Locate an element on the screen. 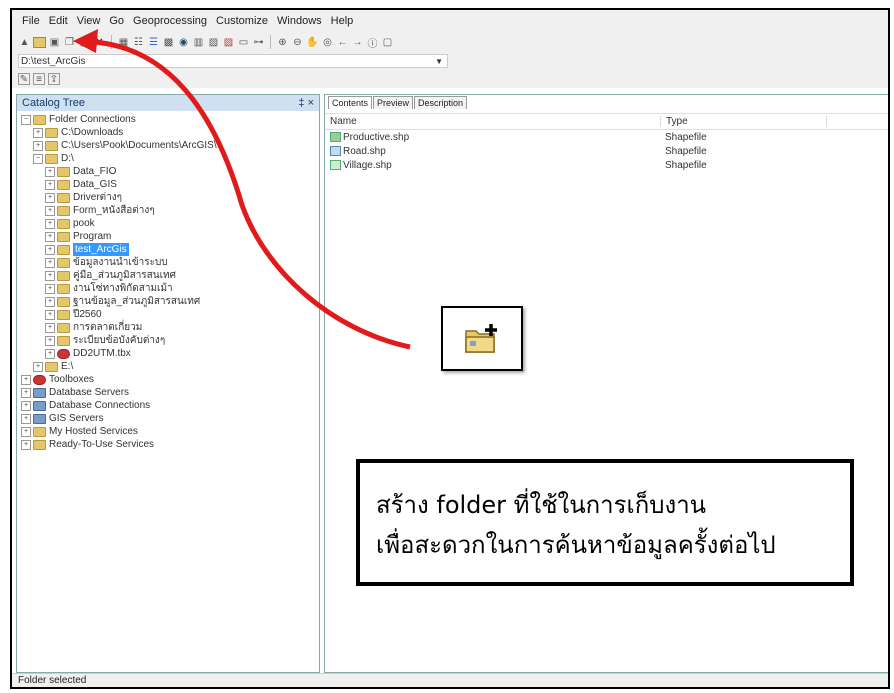  tree-node: + Driverต่างๆ is located at coordinates (168, 197).